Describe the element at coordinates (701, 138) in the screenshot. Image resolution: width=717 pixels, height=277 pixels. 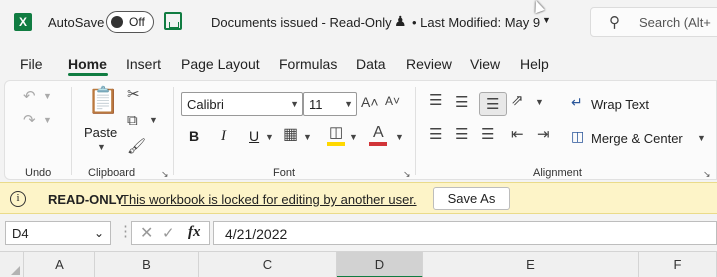
I see `merge-dropdown-icon: ▼` at that location.